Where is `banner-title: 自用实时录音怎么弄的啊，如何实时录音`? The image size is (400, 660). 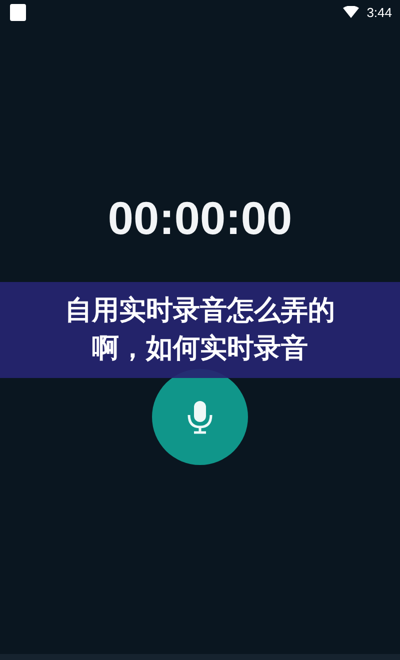 banner-title: 自用实时录音怎么弄的啊，如何实时录音 is located at coordinates (200, 330).